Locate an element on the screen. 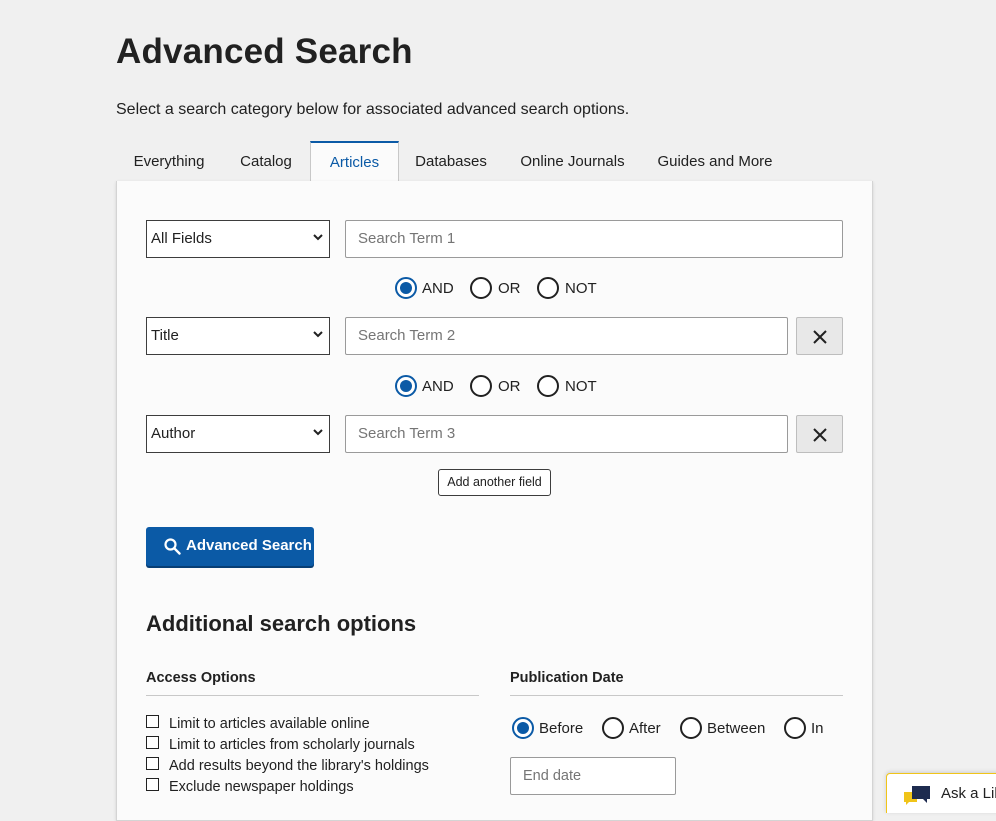 Image resolution: width=996 pixels, height=821 pixels. field-select-value: Author is located at coordinates (173, 433).